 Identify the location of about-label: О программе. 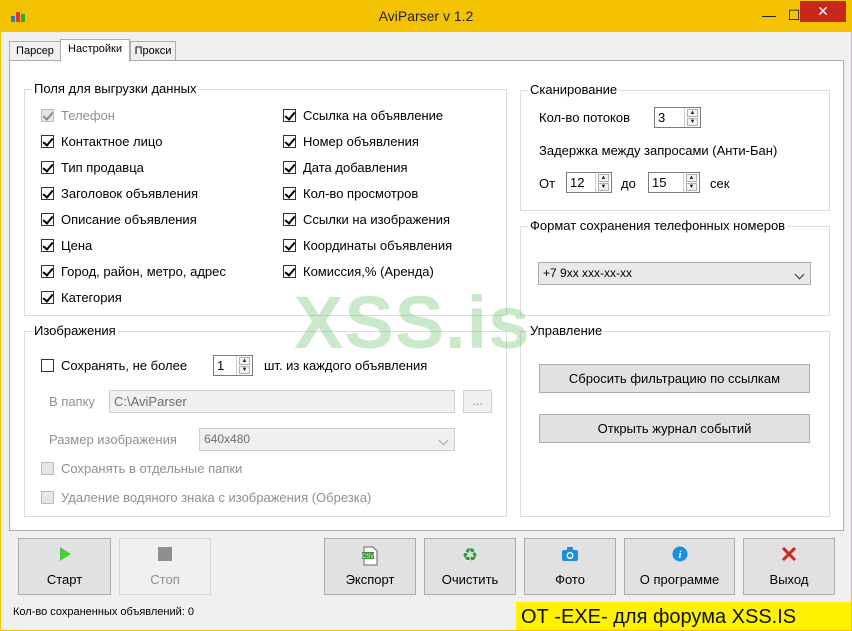
(679, 579).